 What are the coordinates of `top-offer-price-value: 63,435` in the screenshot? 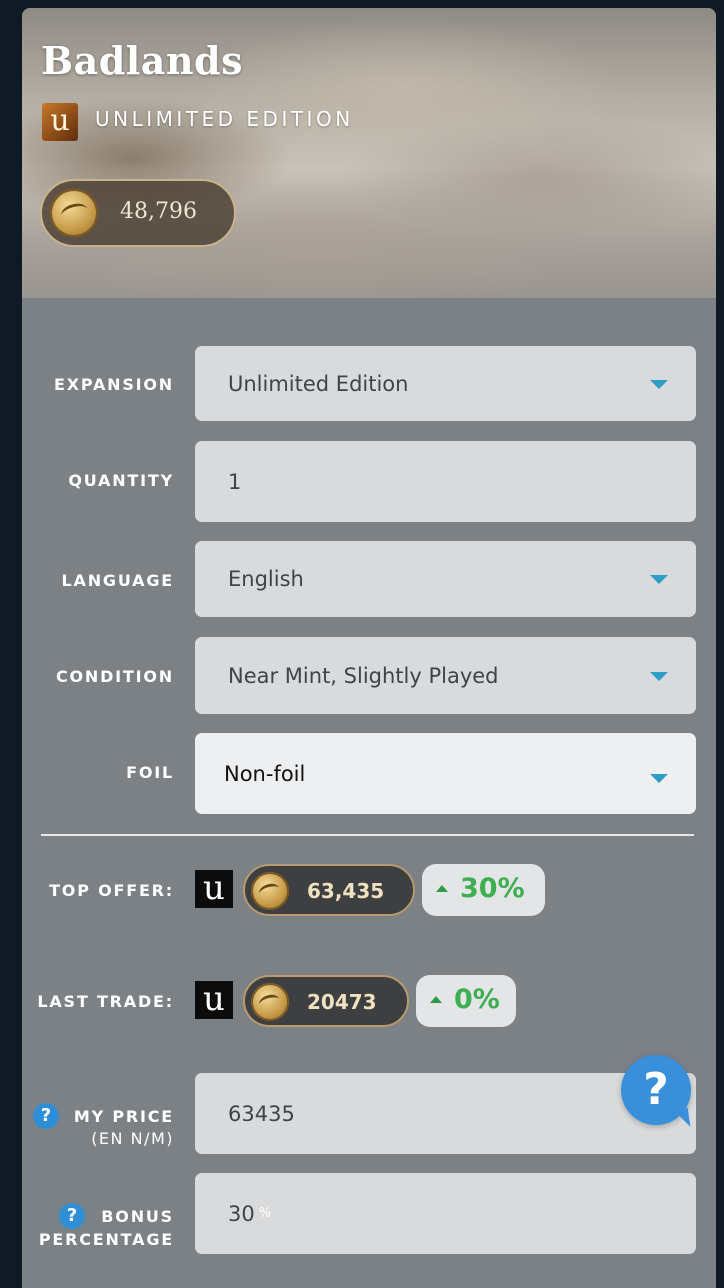 It's located at (346, 891).